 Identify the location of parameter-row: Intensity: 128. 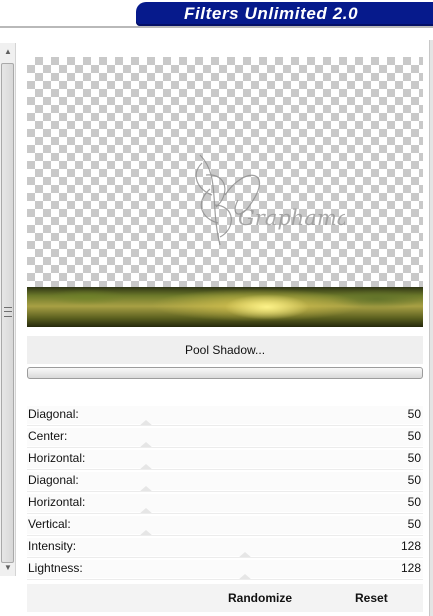
(225, 547).